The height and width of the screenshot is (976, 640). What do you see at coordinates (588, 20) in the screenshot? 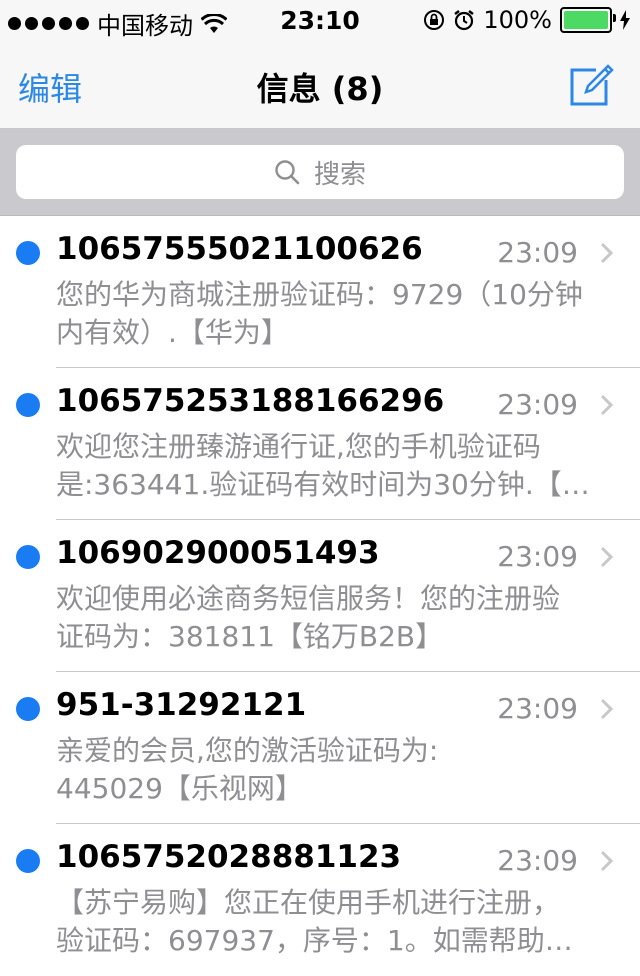
I see `battery-icon` at bounding box center [588, 20].